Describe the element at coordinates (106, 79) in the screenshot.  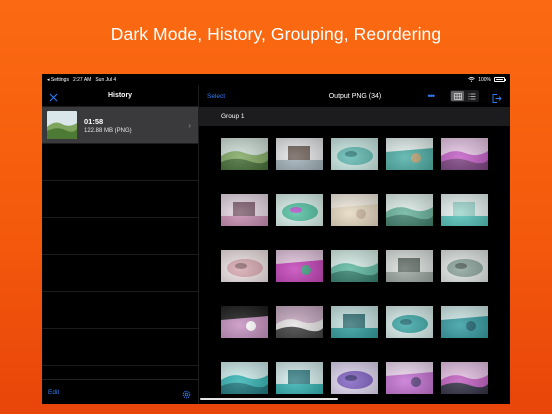
I see `status-date: Sun Jul 4` at that location.